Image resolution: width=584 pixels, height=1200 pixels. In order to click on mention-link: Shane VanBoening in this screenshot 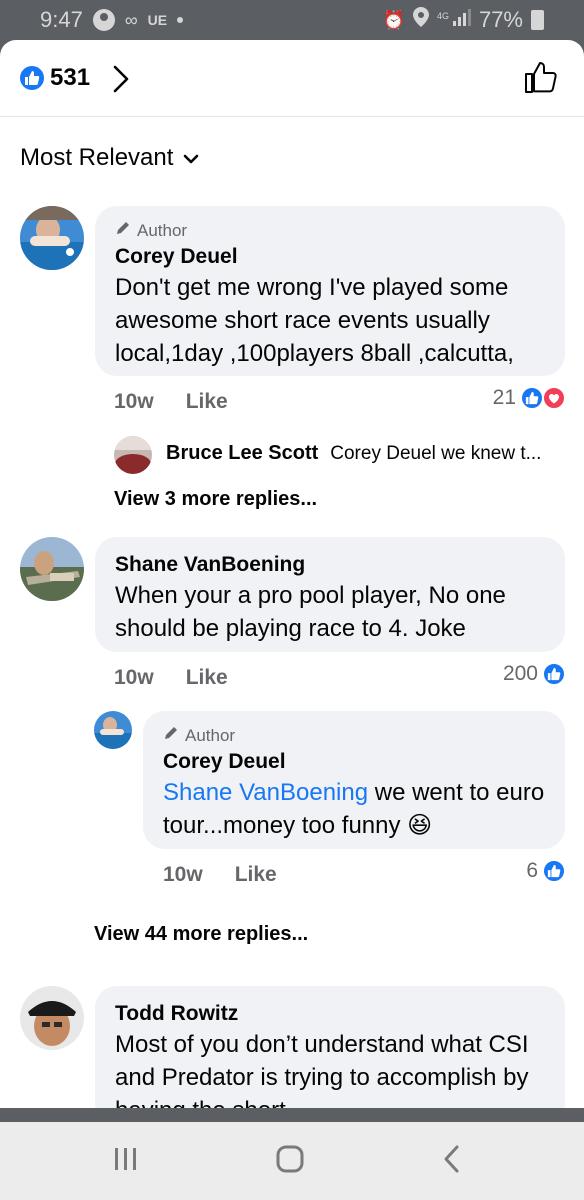, I will do `click(265, 792)`.